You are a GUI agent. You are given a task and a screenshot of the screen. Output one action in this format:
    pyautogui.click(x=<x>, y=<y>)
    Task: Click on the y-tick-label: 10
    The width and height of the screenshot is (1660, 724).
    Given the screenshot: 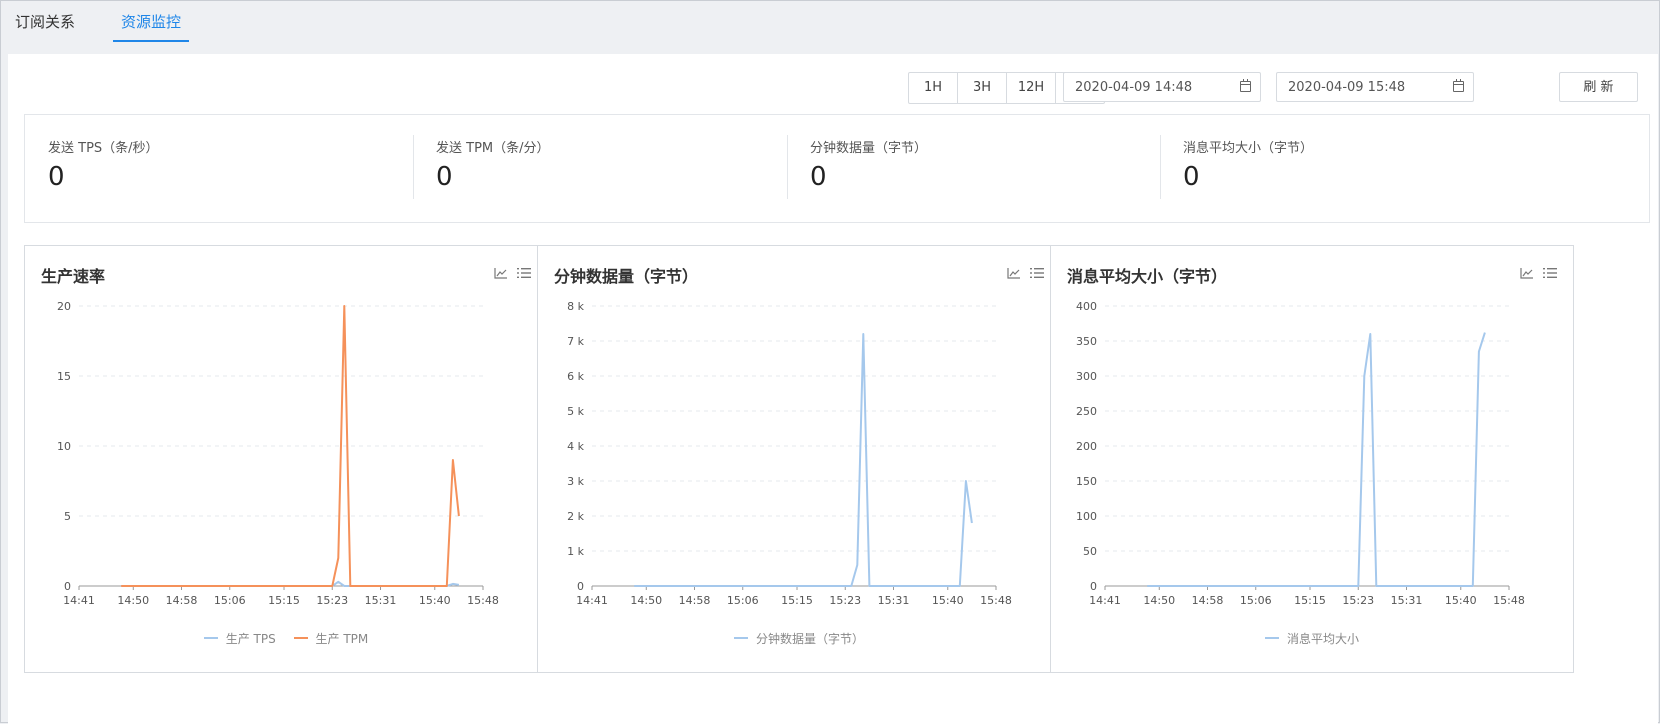 What is the action you would take?
    pyautogui.click(x=64, y=446)
    